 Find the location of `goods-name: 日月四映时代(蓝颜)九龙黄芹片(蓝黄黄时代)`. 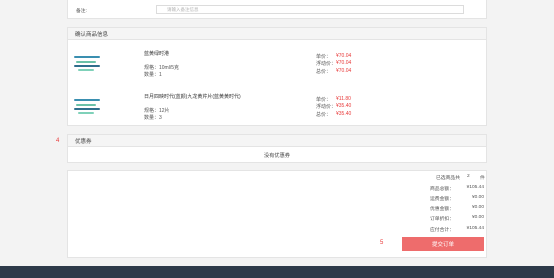

goods-name: 日月四映时代(蓝颜)九龙黄芹片(蓝黄黄时代) is located at coordinates (192, 96).